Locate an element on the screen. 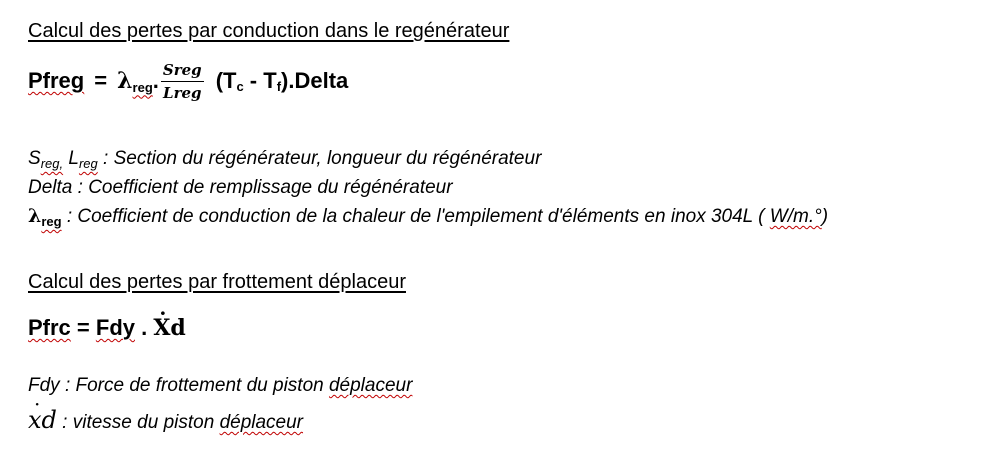  section-length-fraction: Sreg Lreg is located at coordinates (182, 81).